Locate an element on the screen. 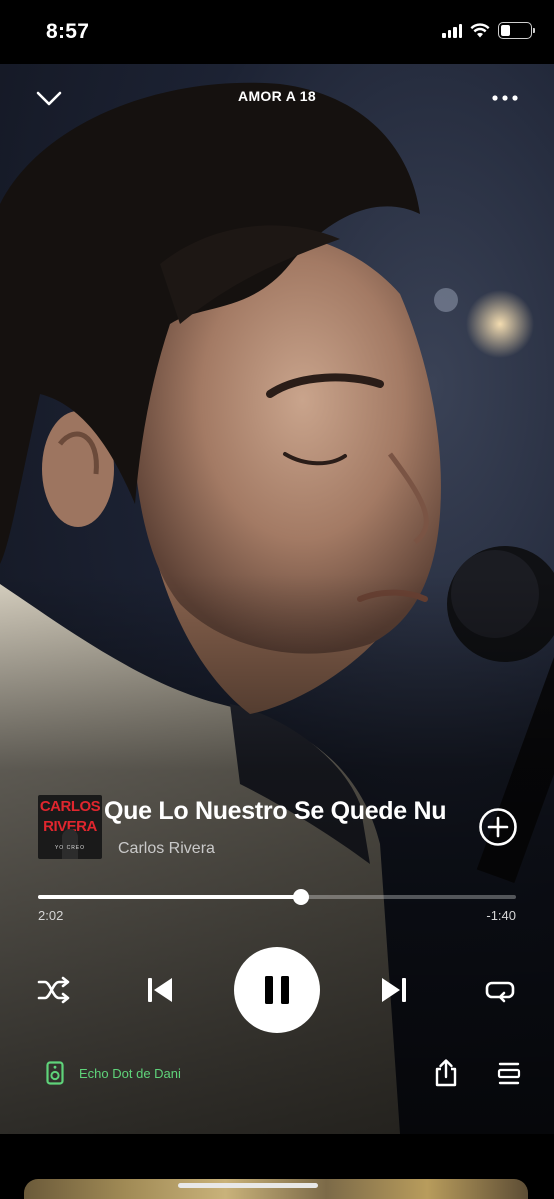 The image size is (554, 1199). home-indicator is located at coordinates (248, 1185).